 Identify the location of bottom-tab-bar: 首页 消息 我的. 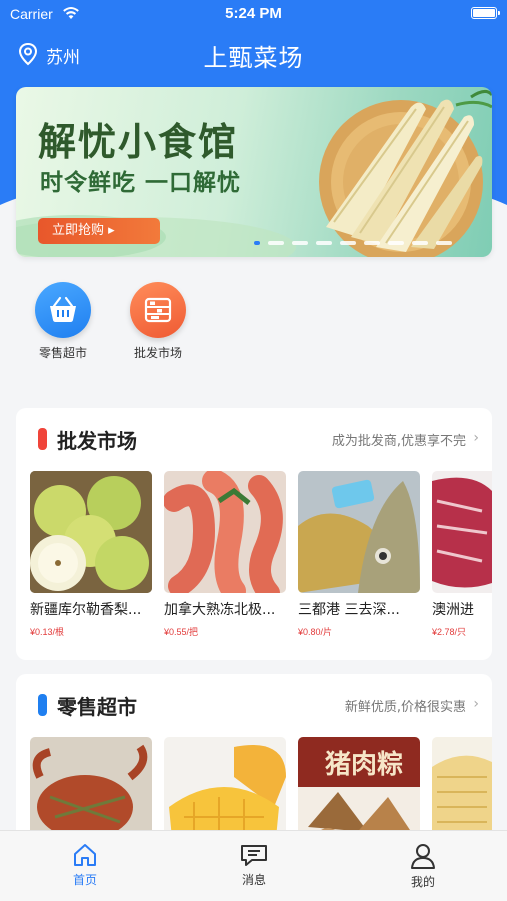
(253, 865).